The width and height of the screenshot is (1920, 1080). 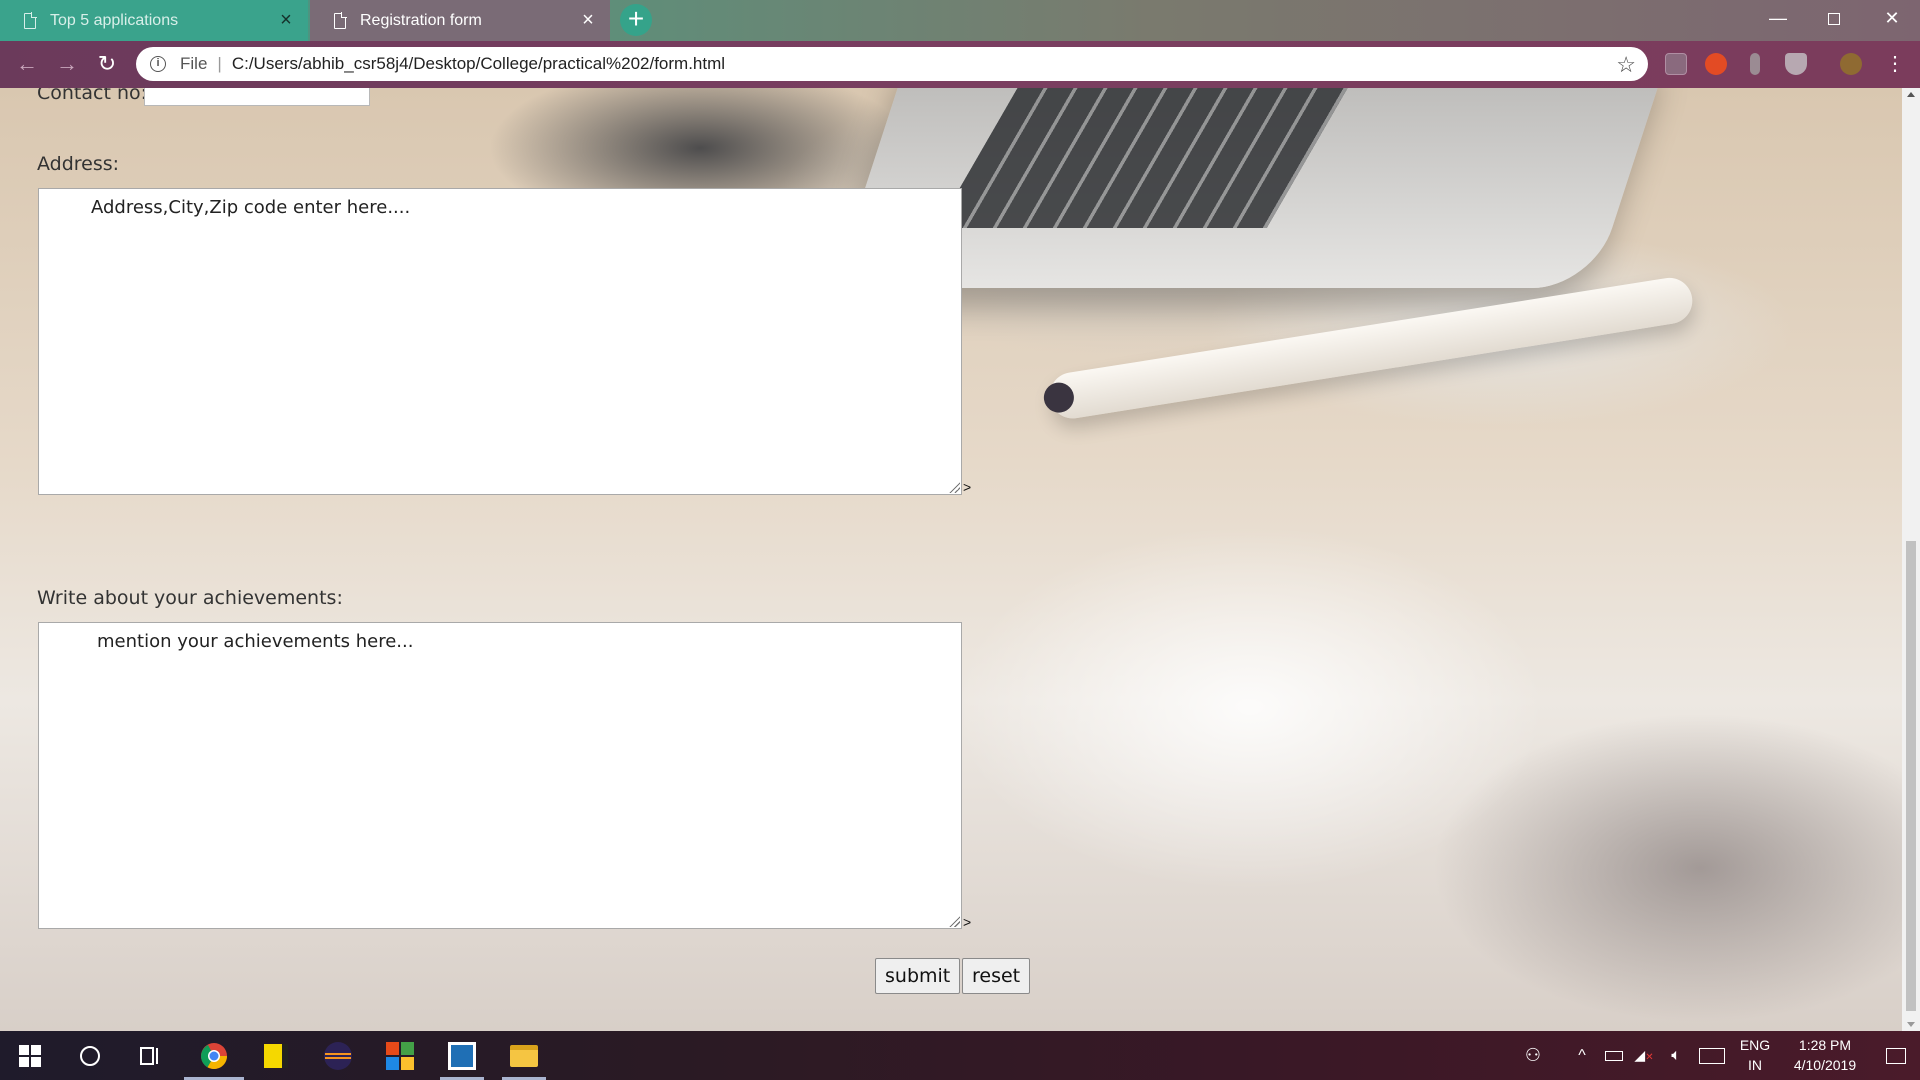 What do you see at coordinates (1755, 64) in the screenshot?
I see `figure-extension-icon` at bounding box center [1755, 64].